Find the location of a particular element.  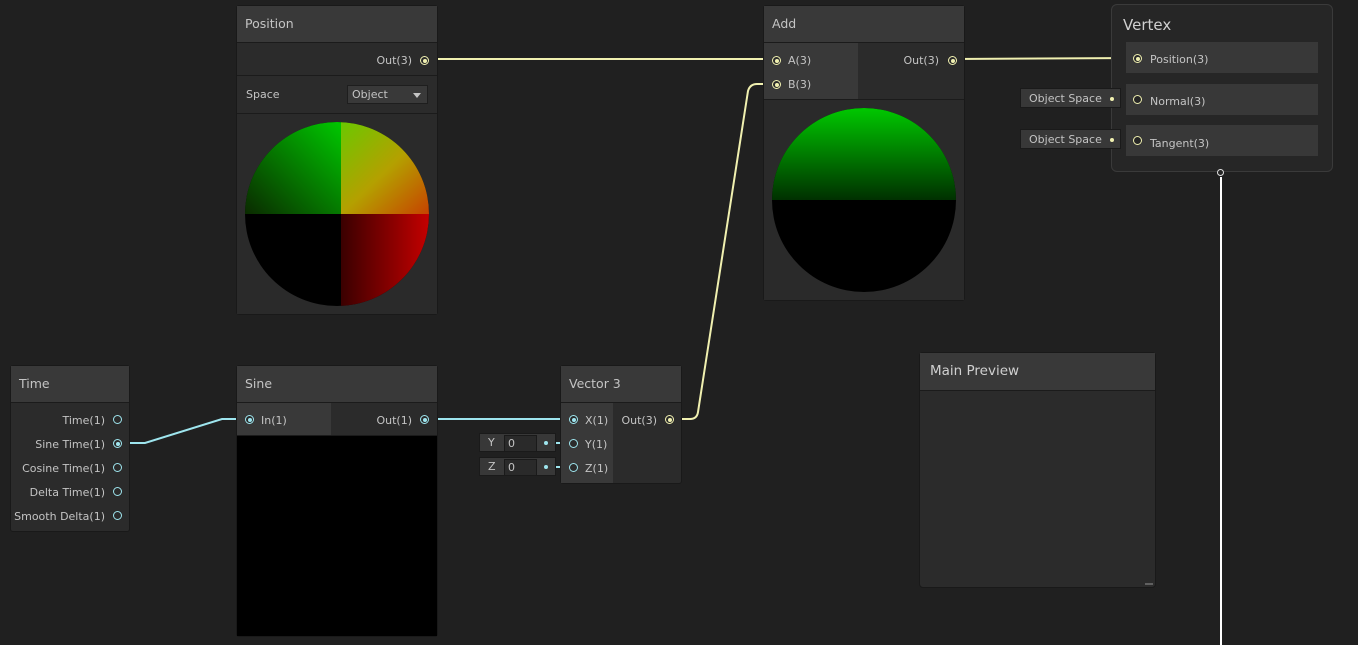

vertex-output-port is located at coordinates (1220, 172).